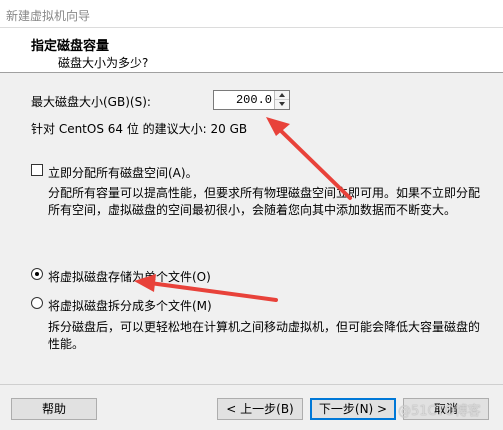  Describe the element at coordinates (439, 411) in the screenshot. I see `watermark: @51CTO博客` at that location.